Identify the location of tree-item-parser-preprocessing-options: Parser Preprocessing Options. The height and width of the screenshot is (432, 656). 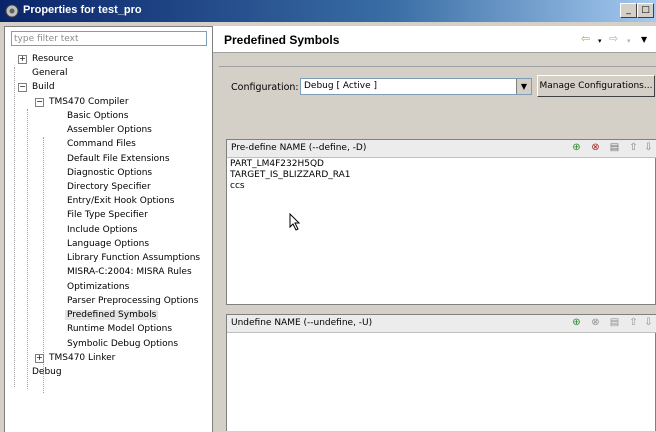
(132, 301).